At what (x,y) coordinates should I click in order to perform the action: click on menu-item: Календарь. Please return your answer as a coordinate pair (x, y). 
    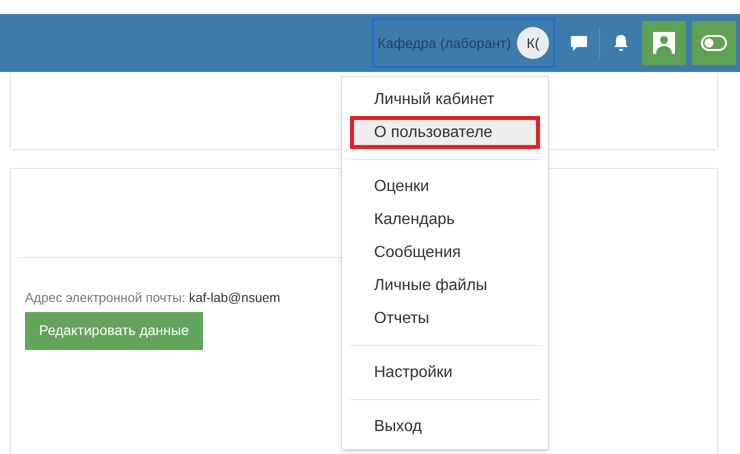
    Looking at the image, I should click on (445, 219).